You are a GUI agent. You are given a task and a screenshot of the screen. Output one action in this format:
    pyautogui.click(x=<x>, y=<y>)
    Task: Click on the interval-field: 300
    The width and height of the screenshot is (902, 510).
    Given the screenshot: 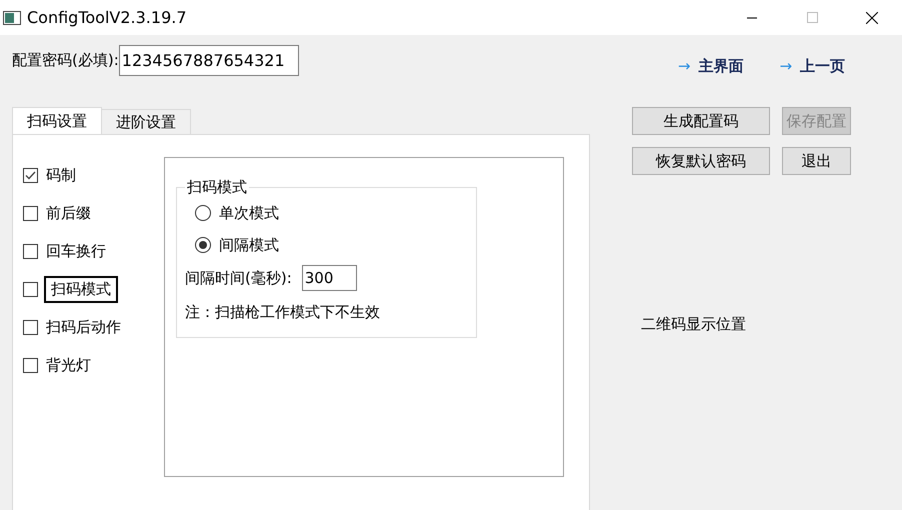 What is the action you would take?
    pyautogui.click(x=329, y=278)
    